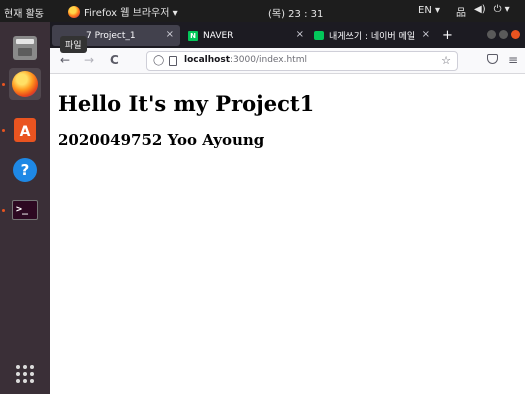  What do you see at coordinates (131, 13) in the screenshot?
I see `app-menu-label: Firefox 웹 브라우저 ▾` at bounding box center [131, 13].